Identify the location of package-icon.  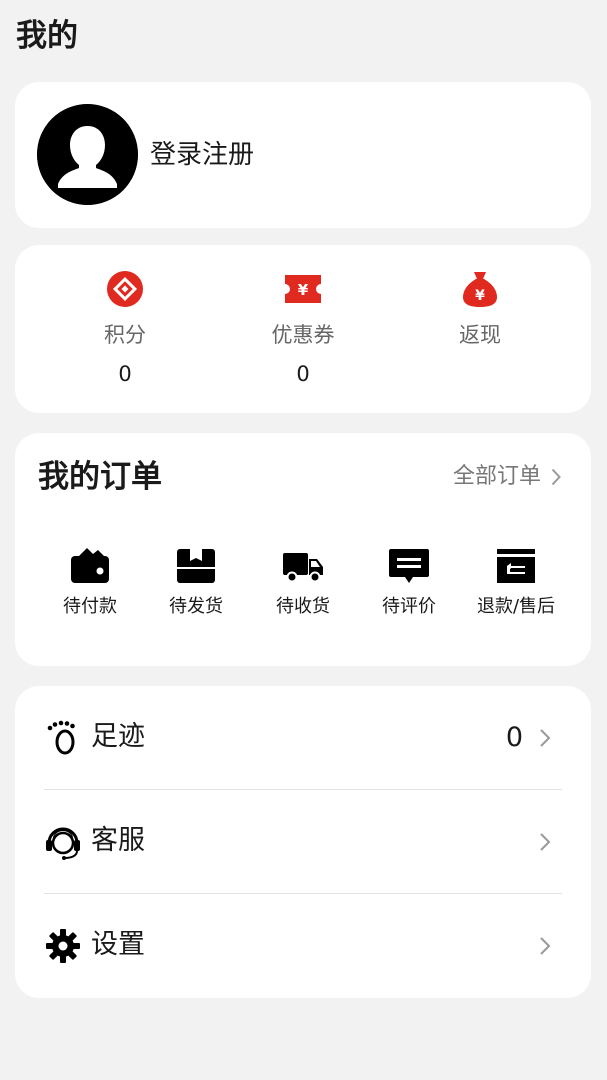
(196, 566).